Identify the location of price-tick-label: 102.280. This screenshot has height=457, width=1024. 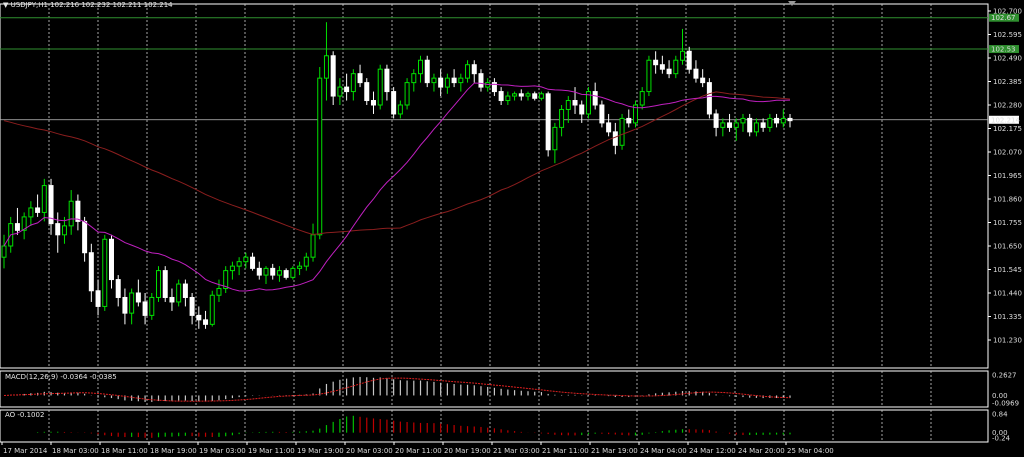
(1007, 106).